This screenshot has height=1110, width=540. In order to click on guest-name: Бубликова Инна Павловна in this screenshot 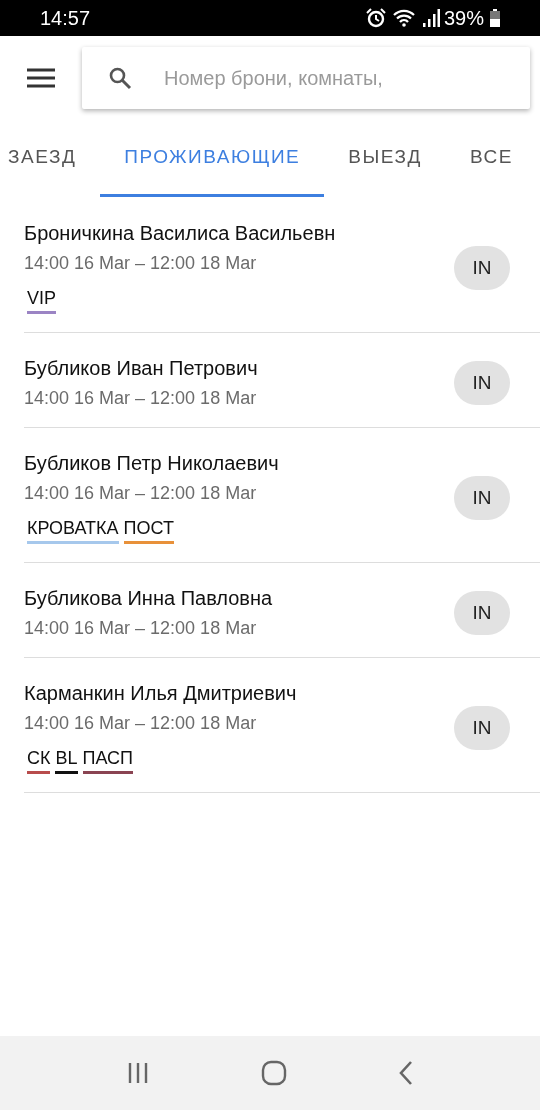, I will do `click(149, 598)`.